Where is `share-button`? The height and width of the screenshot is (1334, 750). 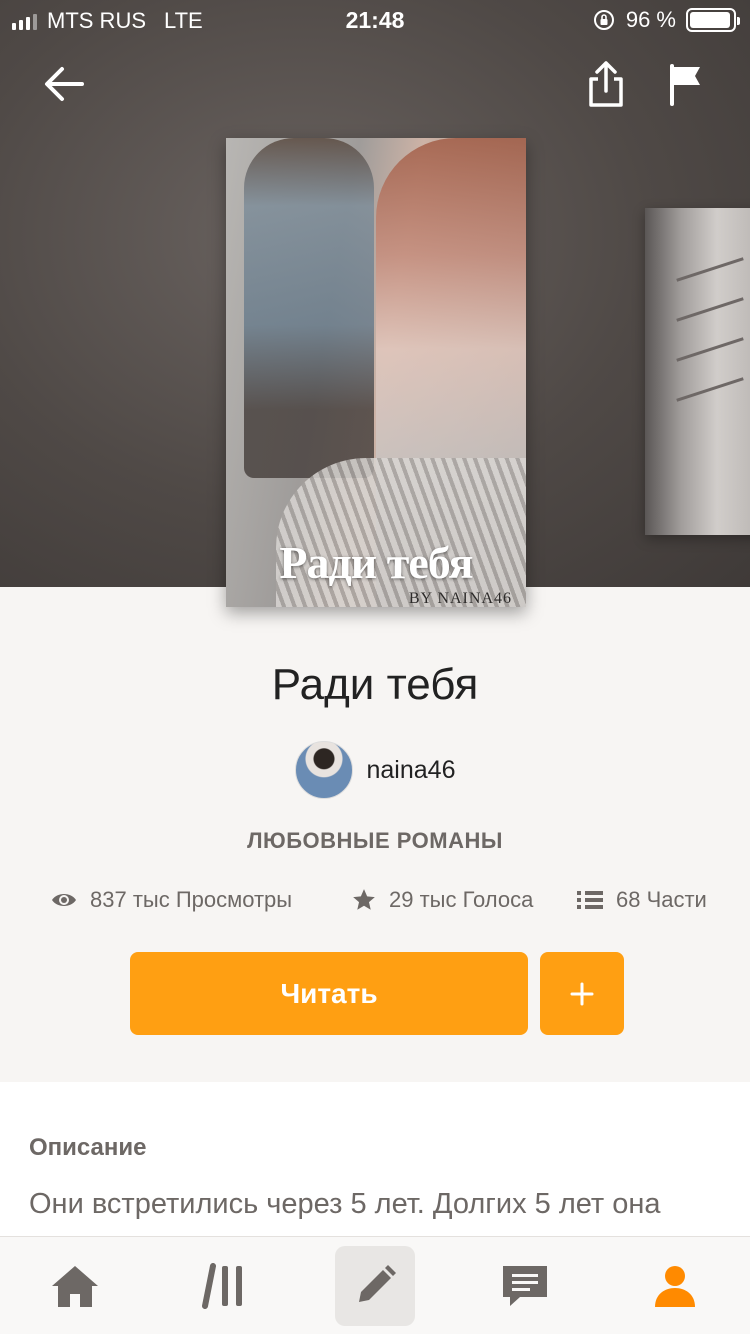
share-button is located at coordinates (606, 84).